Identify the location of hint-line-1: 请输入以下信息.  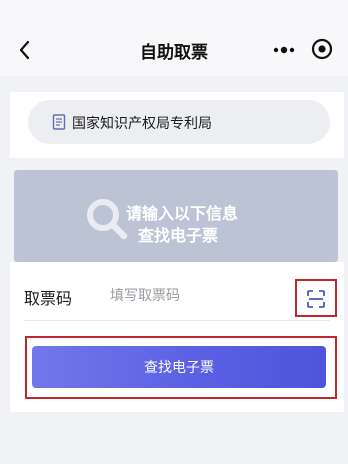
(182, 213).